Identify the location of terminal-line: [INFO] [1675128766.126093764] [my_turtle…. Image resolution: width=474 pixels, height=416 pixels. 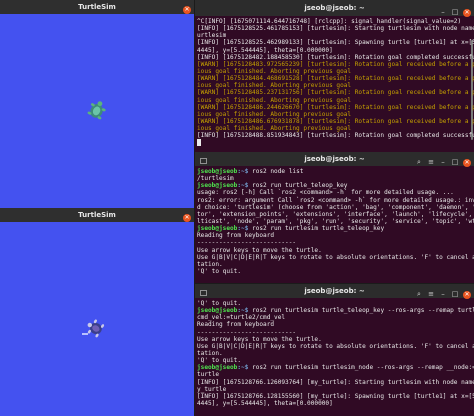
(335, 382).